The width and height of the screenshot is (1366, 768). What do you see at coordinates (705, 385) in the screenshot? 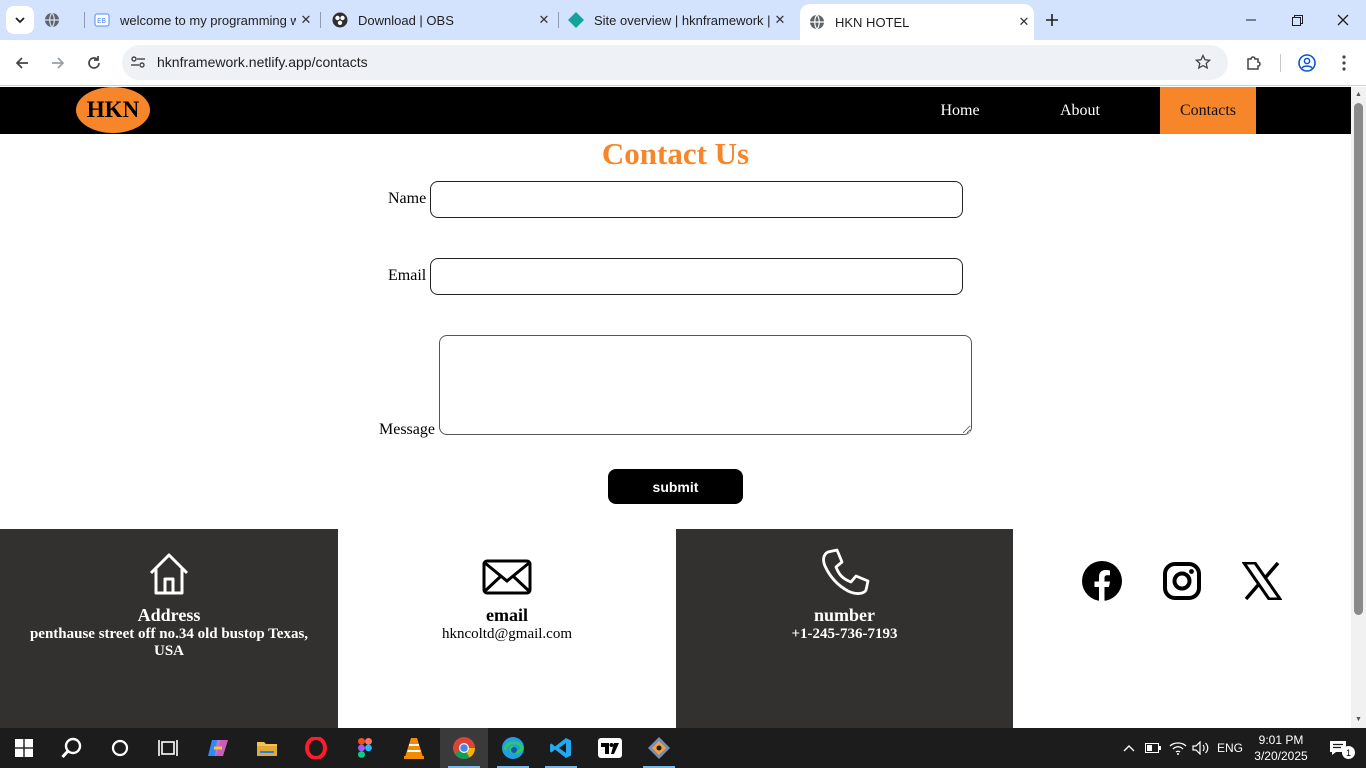
I see `message-textarea` at bounding box center [705, 385].